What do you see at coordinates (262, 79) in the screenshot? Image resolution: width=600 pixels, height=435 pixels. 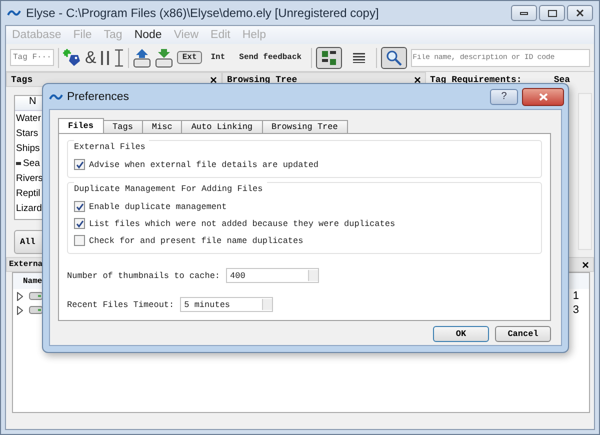 I see `panel-title: Browsing Tree` at bounding box center [262, 79].